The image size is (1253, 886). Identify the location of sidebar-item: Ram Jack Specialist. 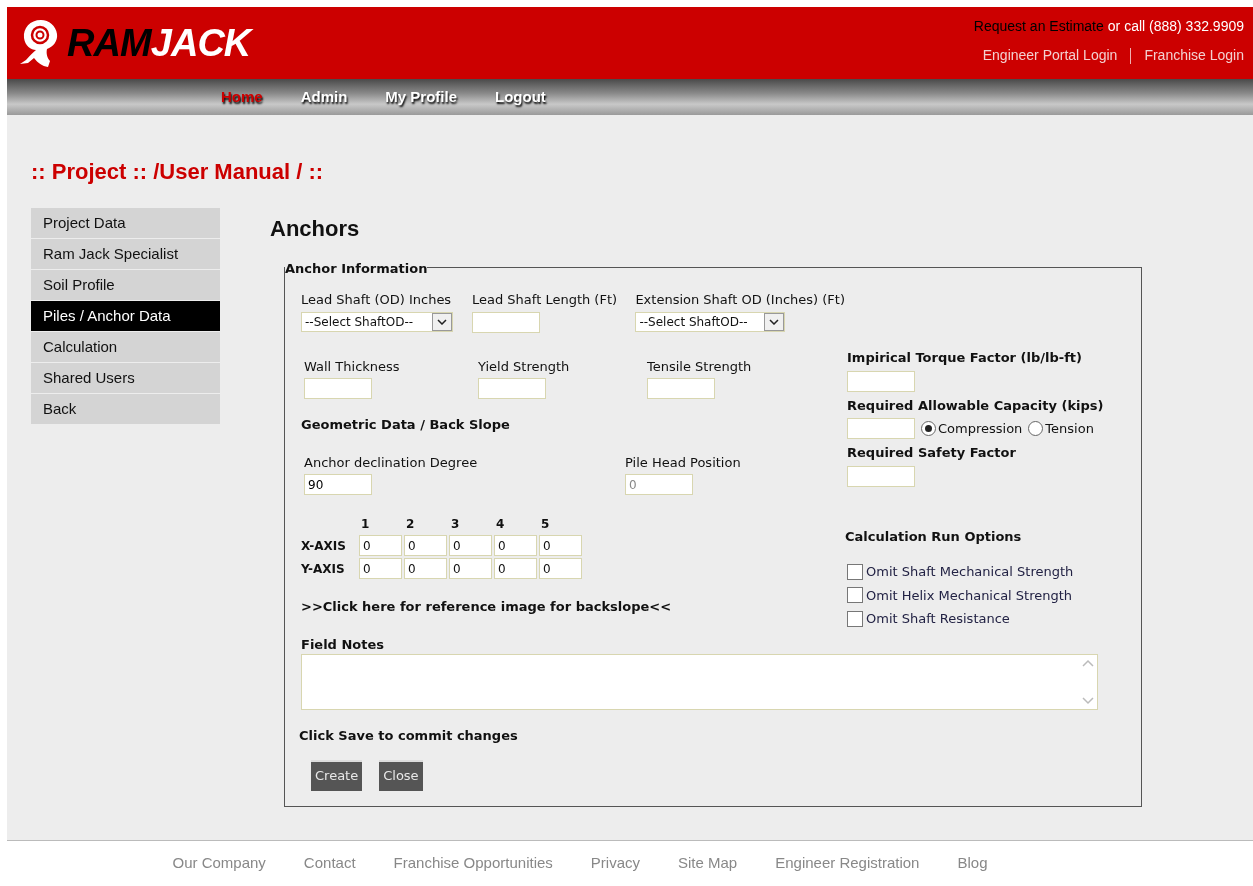
(125, 254).